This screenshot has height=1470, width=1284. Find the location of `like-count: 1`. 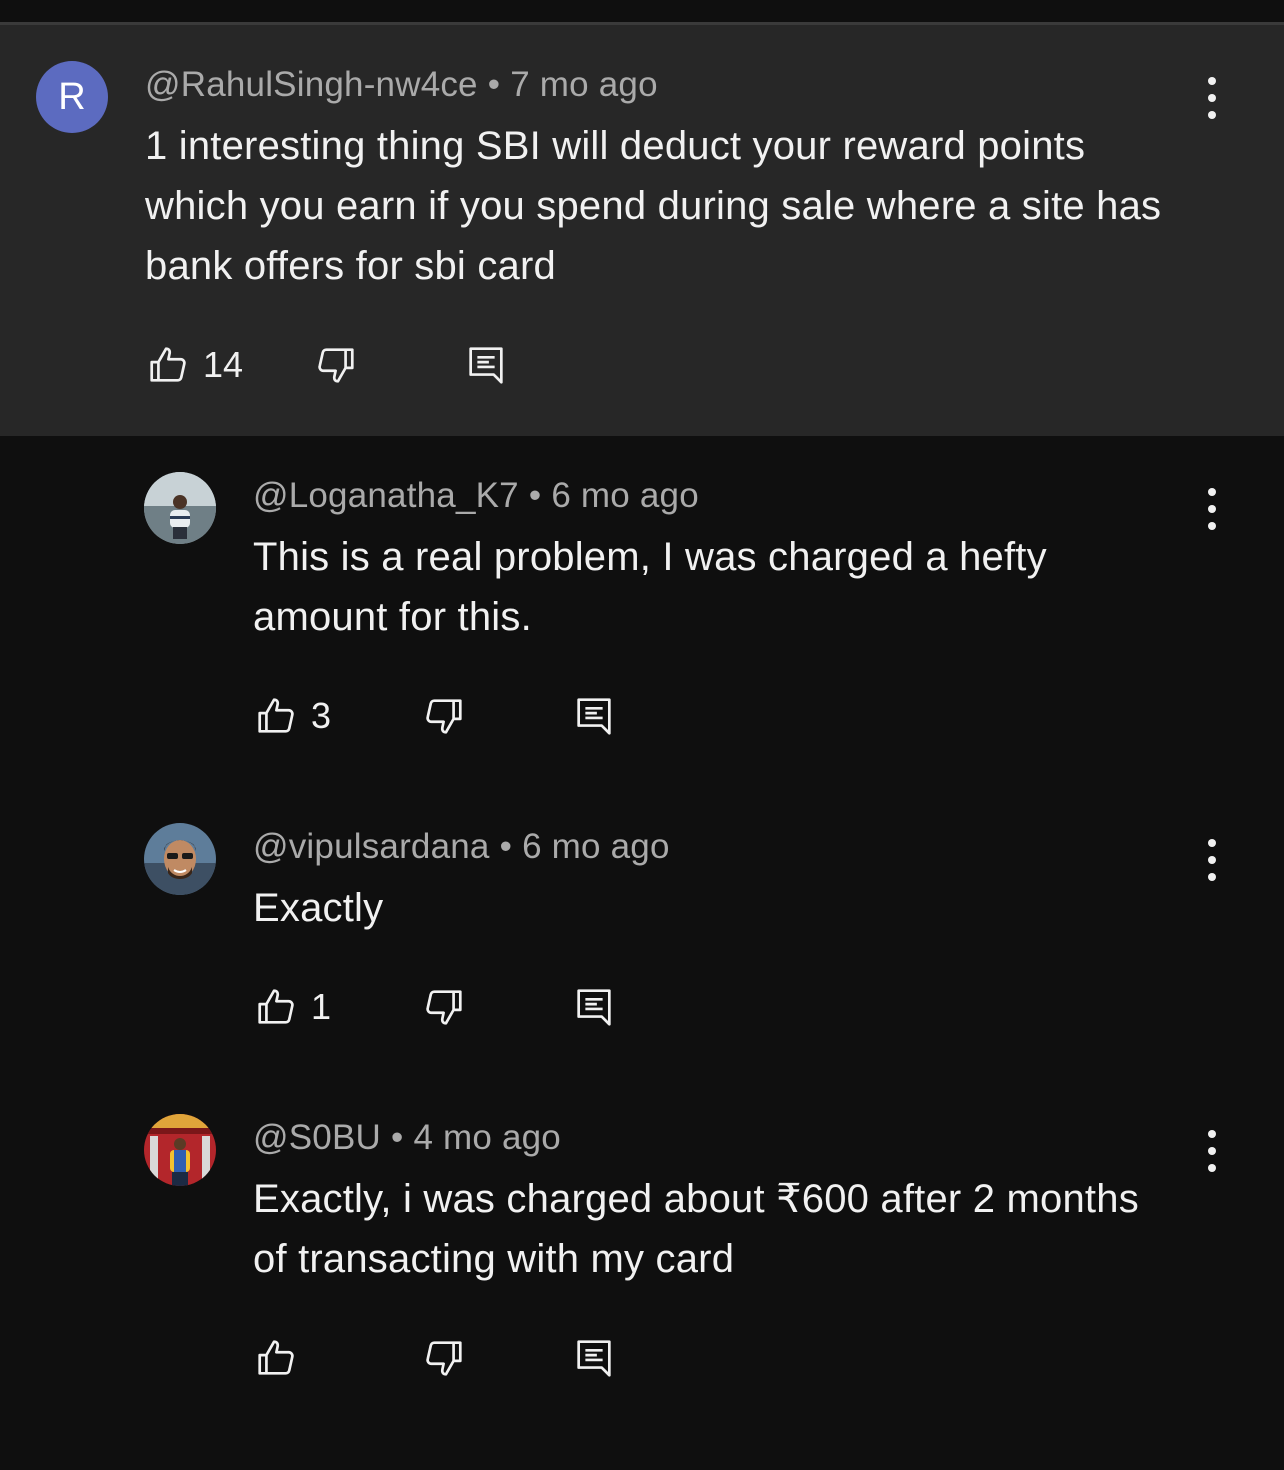

like-count: 1 is located at coordinates (321, 1006).